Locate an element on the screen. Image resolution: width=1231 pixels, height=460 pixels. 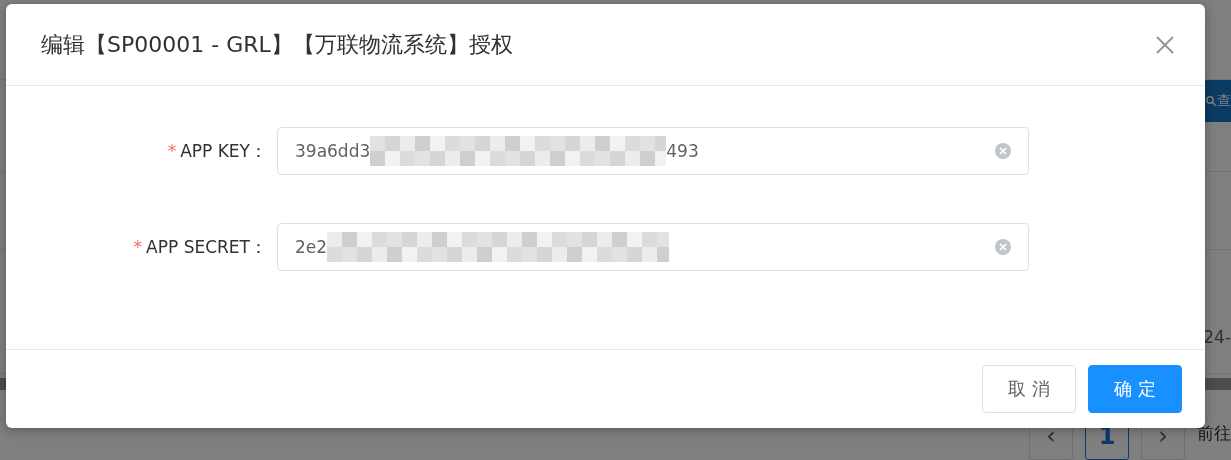
search-button: 查 is located at coordinates (1218, 101).